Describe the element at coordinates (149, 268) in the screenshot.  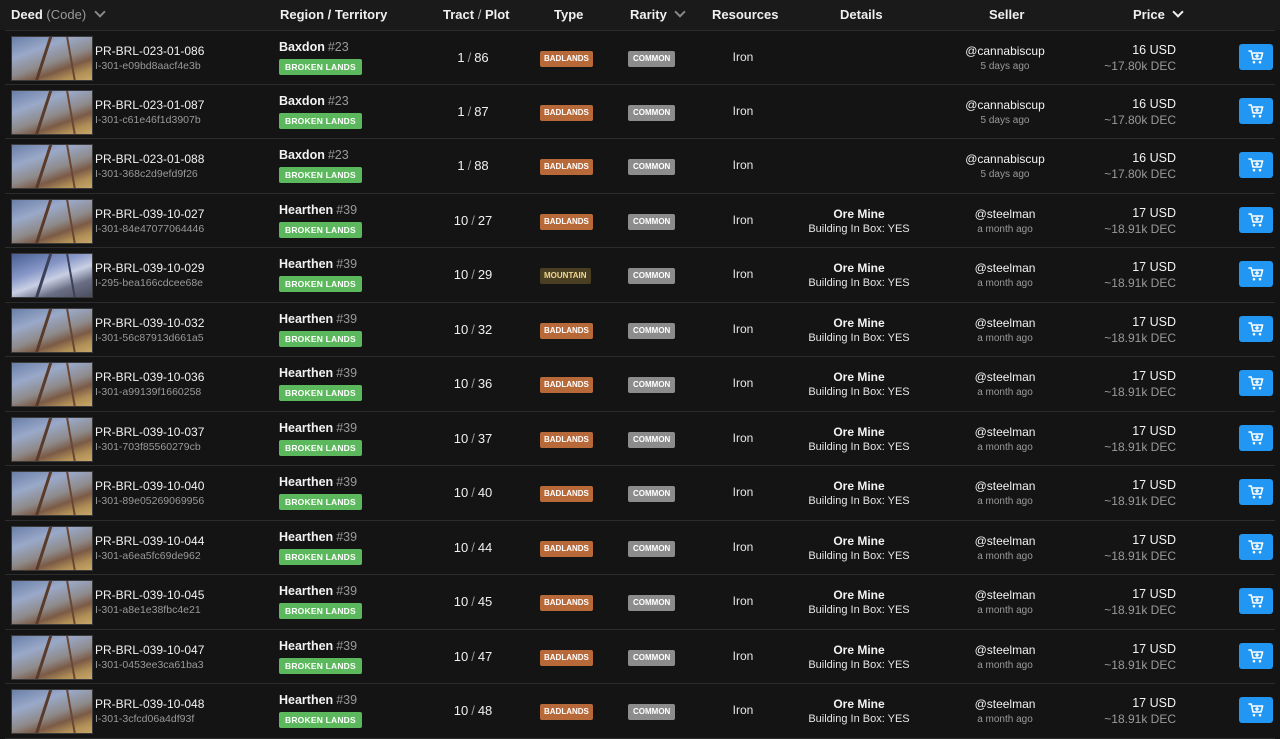
I see `deed-code: PR-BRL-039-10-029` at that location.